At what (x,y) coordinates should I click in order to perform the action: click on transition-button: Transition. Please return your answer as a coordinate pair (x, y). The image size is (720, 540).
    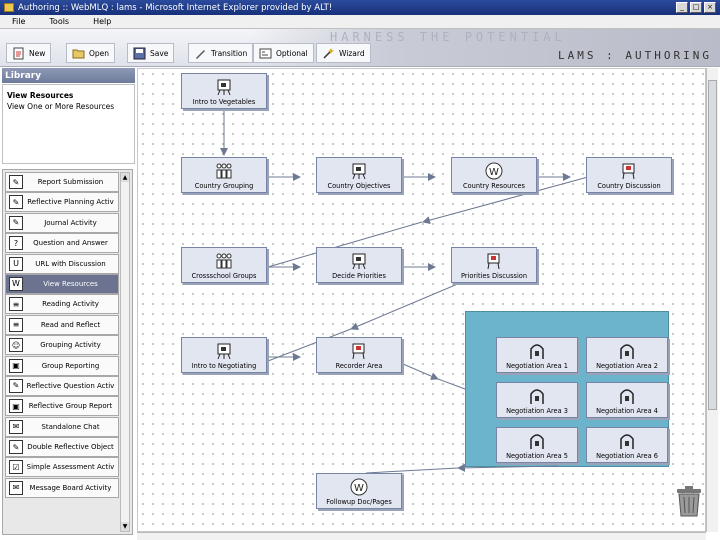
    Looking at the image, I should click on (221, 53).